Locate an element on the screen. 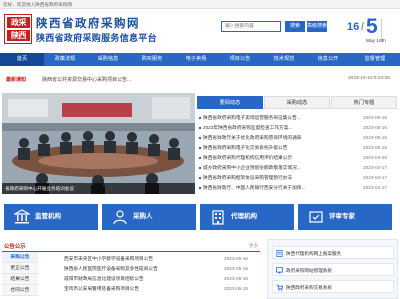  tab-news: 要闻动态 is located at coordinates (230, 102).